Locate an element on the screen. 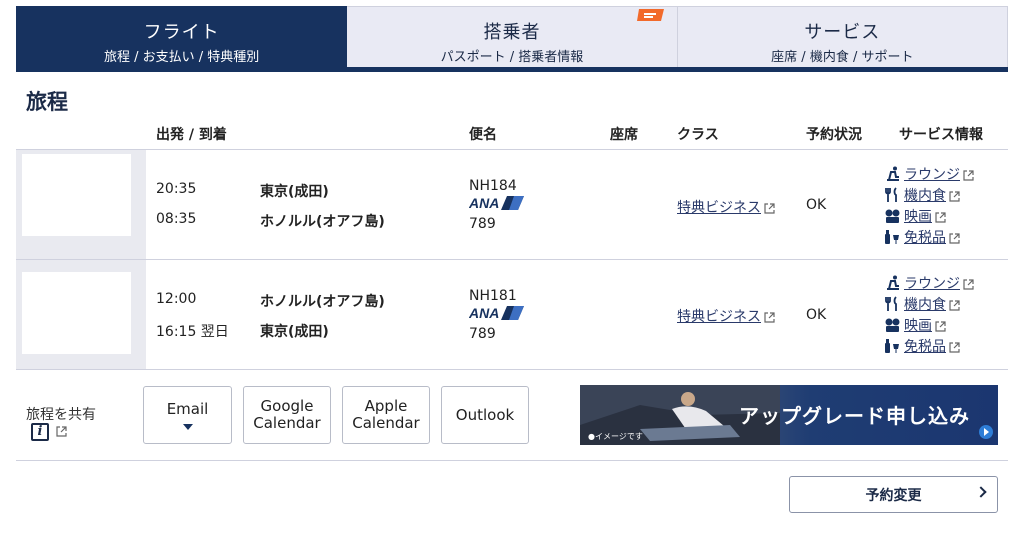 The width and height of the screenshot is (1024, 533). email-label: Email is located at coordinates (187, 408).